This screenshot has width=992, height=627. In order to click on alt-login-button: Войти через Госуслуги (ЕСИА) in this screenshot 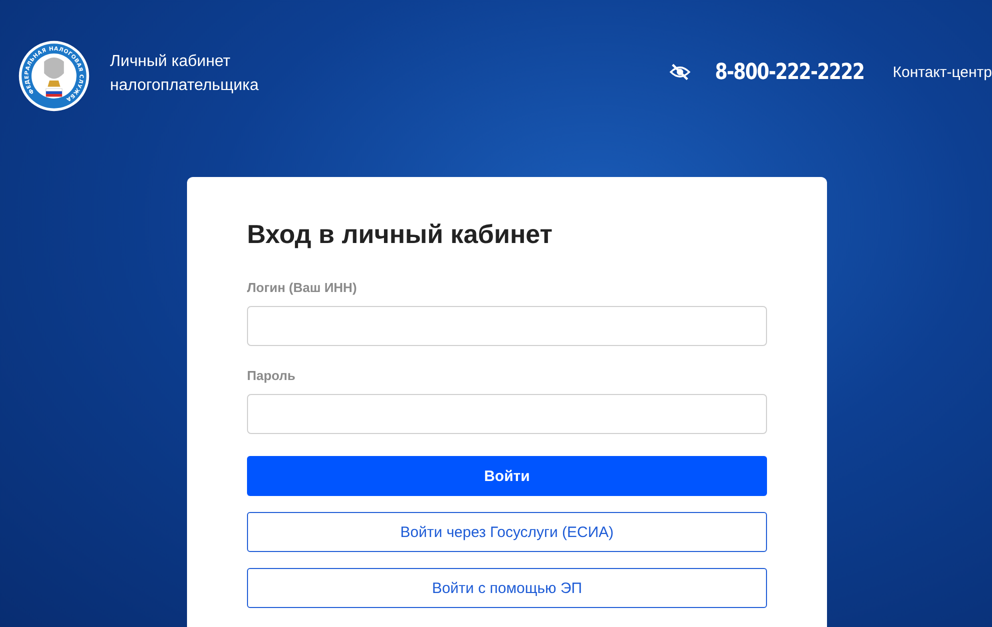, I will do `click(507, 532)`.